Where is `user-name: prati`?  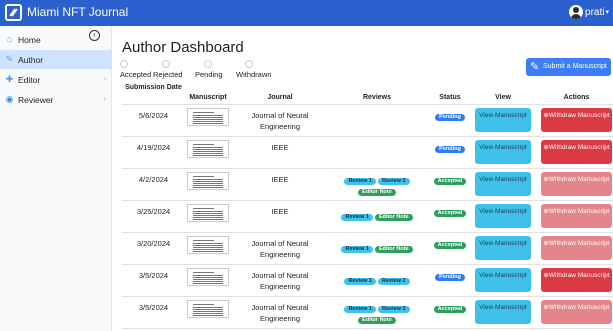
user-name: prati is located at coordinates (595, 12).